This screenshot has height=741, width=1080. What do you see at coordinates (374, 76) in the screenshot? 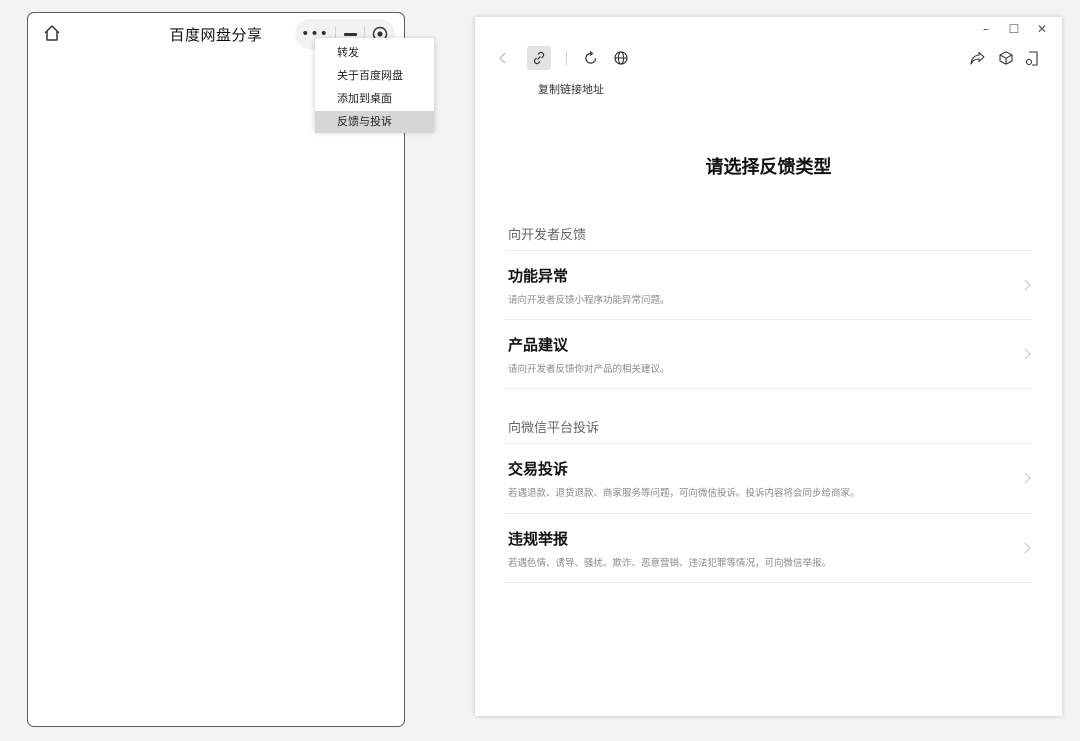
I see `menu-item-about: 关于百度网盘` at bounding box center [374, 76].